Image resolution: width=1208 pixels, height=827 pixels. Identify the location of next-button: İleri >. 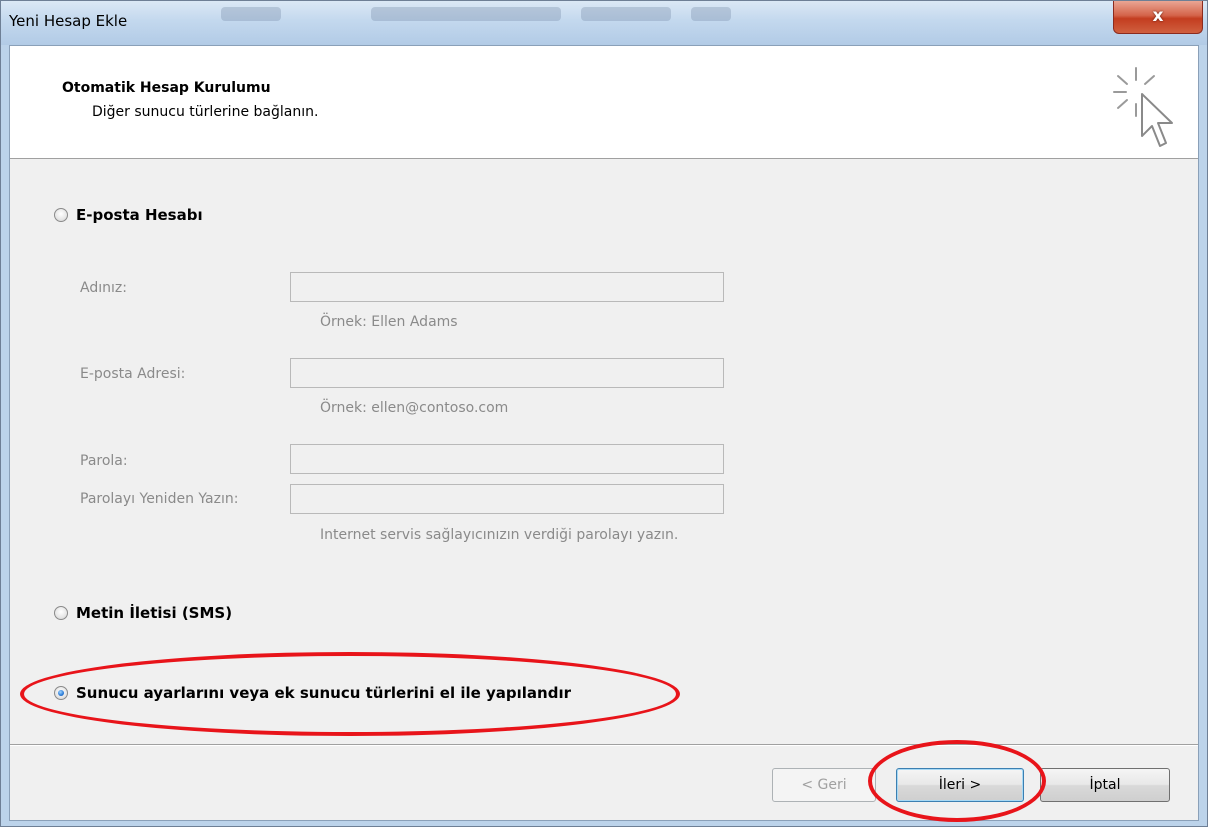
(960, 785).